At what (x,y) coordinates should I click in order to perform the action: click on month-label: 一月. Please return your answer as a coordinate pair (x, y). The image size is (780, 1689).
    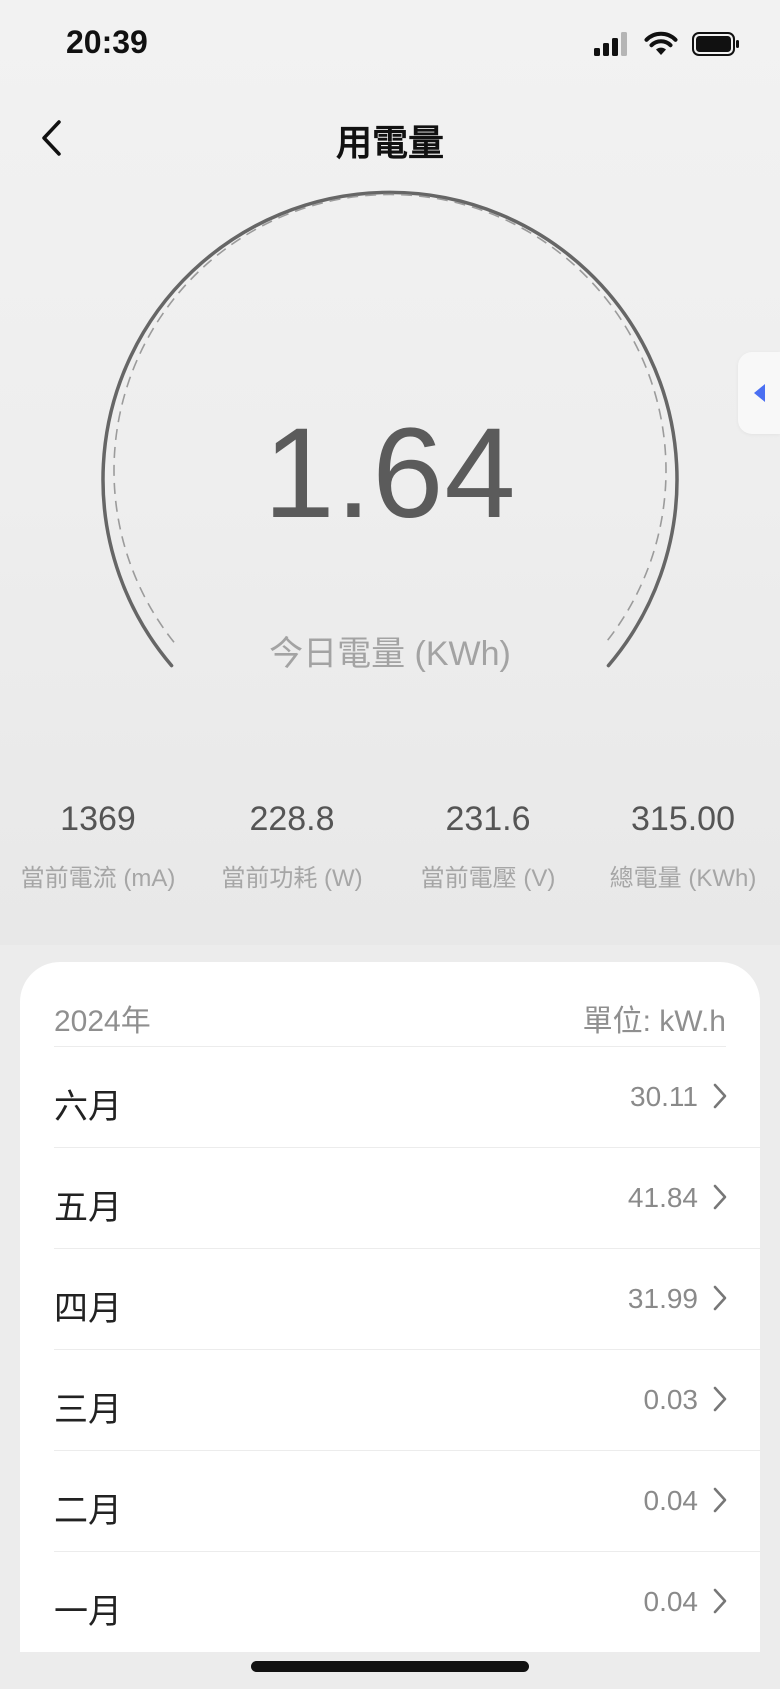
    Looking at the image, I should click on (88, 1612).